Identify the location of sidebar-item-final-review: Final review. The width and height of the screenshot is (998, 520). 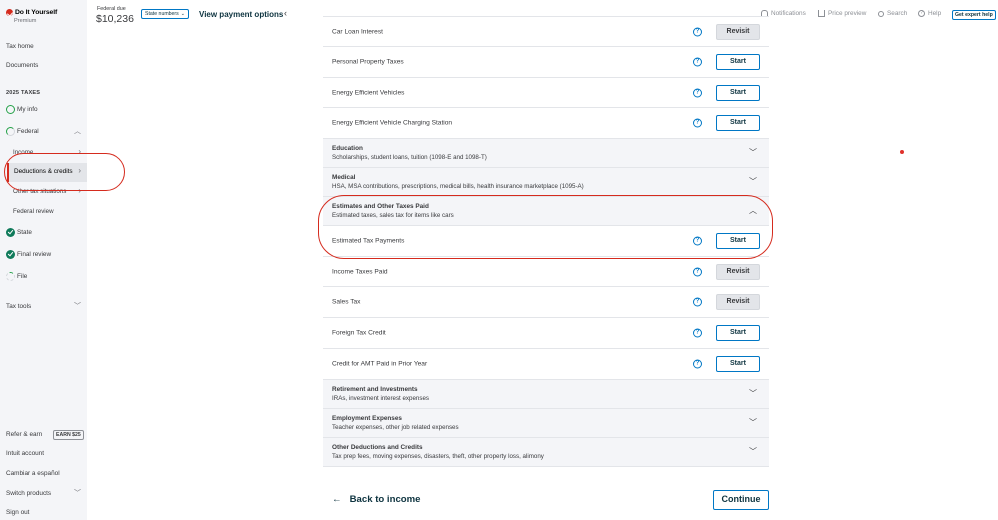
(43, 254).